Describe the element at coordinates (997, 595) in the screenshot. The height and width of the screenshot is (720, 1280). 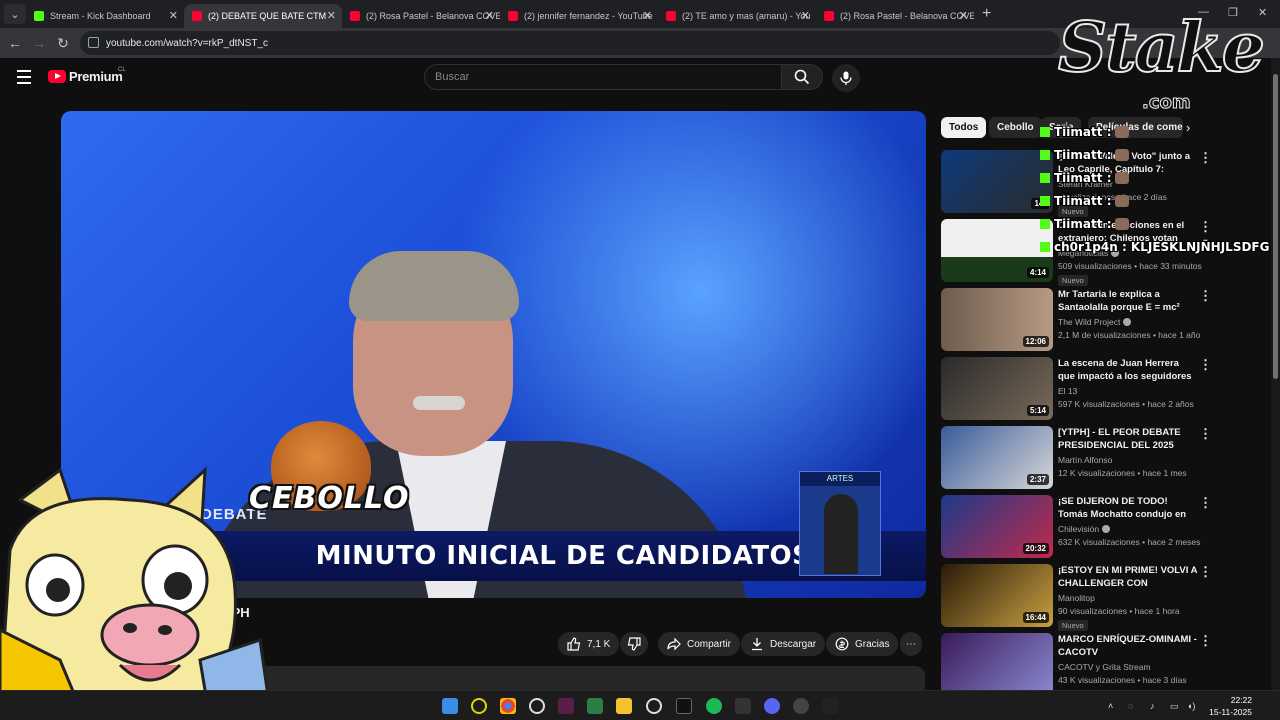
I see `video-thumbnail: 16:44` at that location.